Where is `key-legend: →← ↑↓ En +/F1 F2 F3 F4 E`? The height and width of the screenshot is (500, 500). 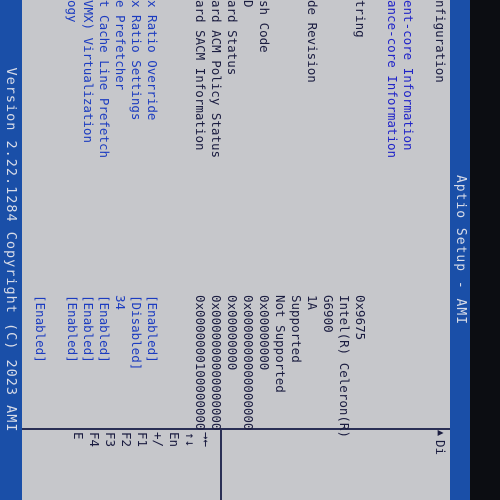 key-legend: →← ↑↓ En +/F1 F2 F3 F4 E is located at coordinates (142, 466).